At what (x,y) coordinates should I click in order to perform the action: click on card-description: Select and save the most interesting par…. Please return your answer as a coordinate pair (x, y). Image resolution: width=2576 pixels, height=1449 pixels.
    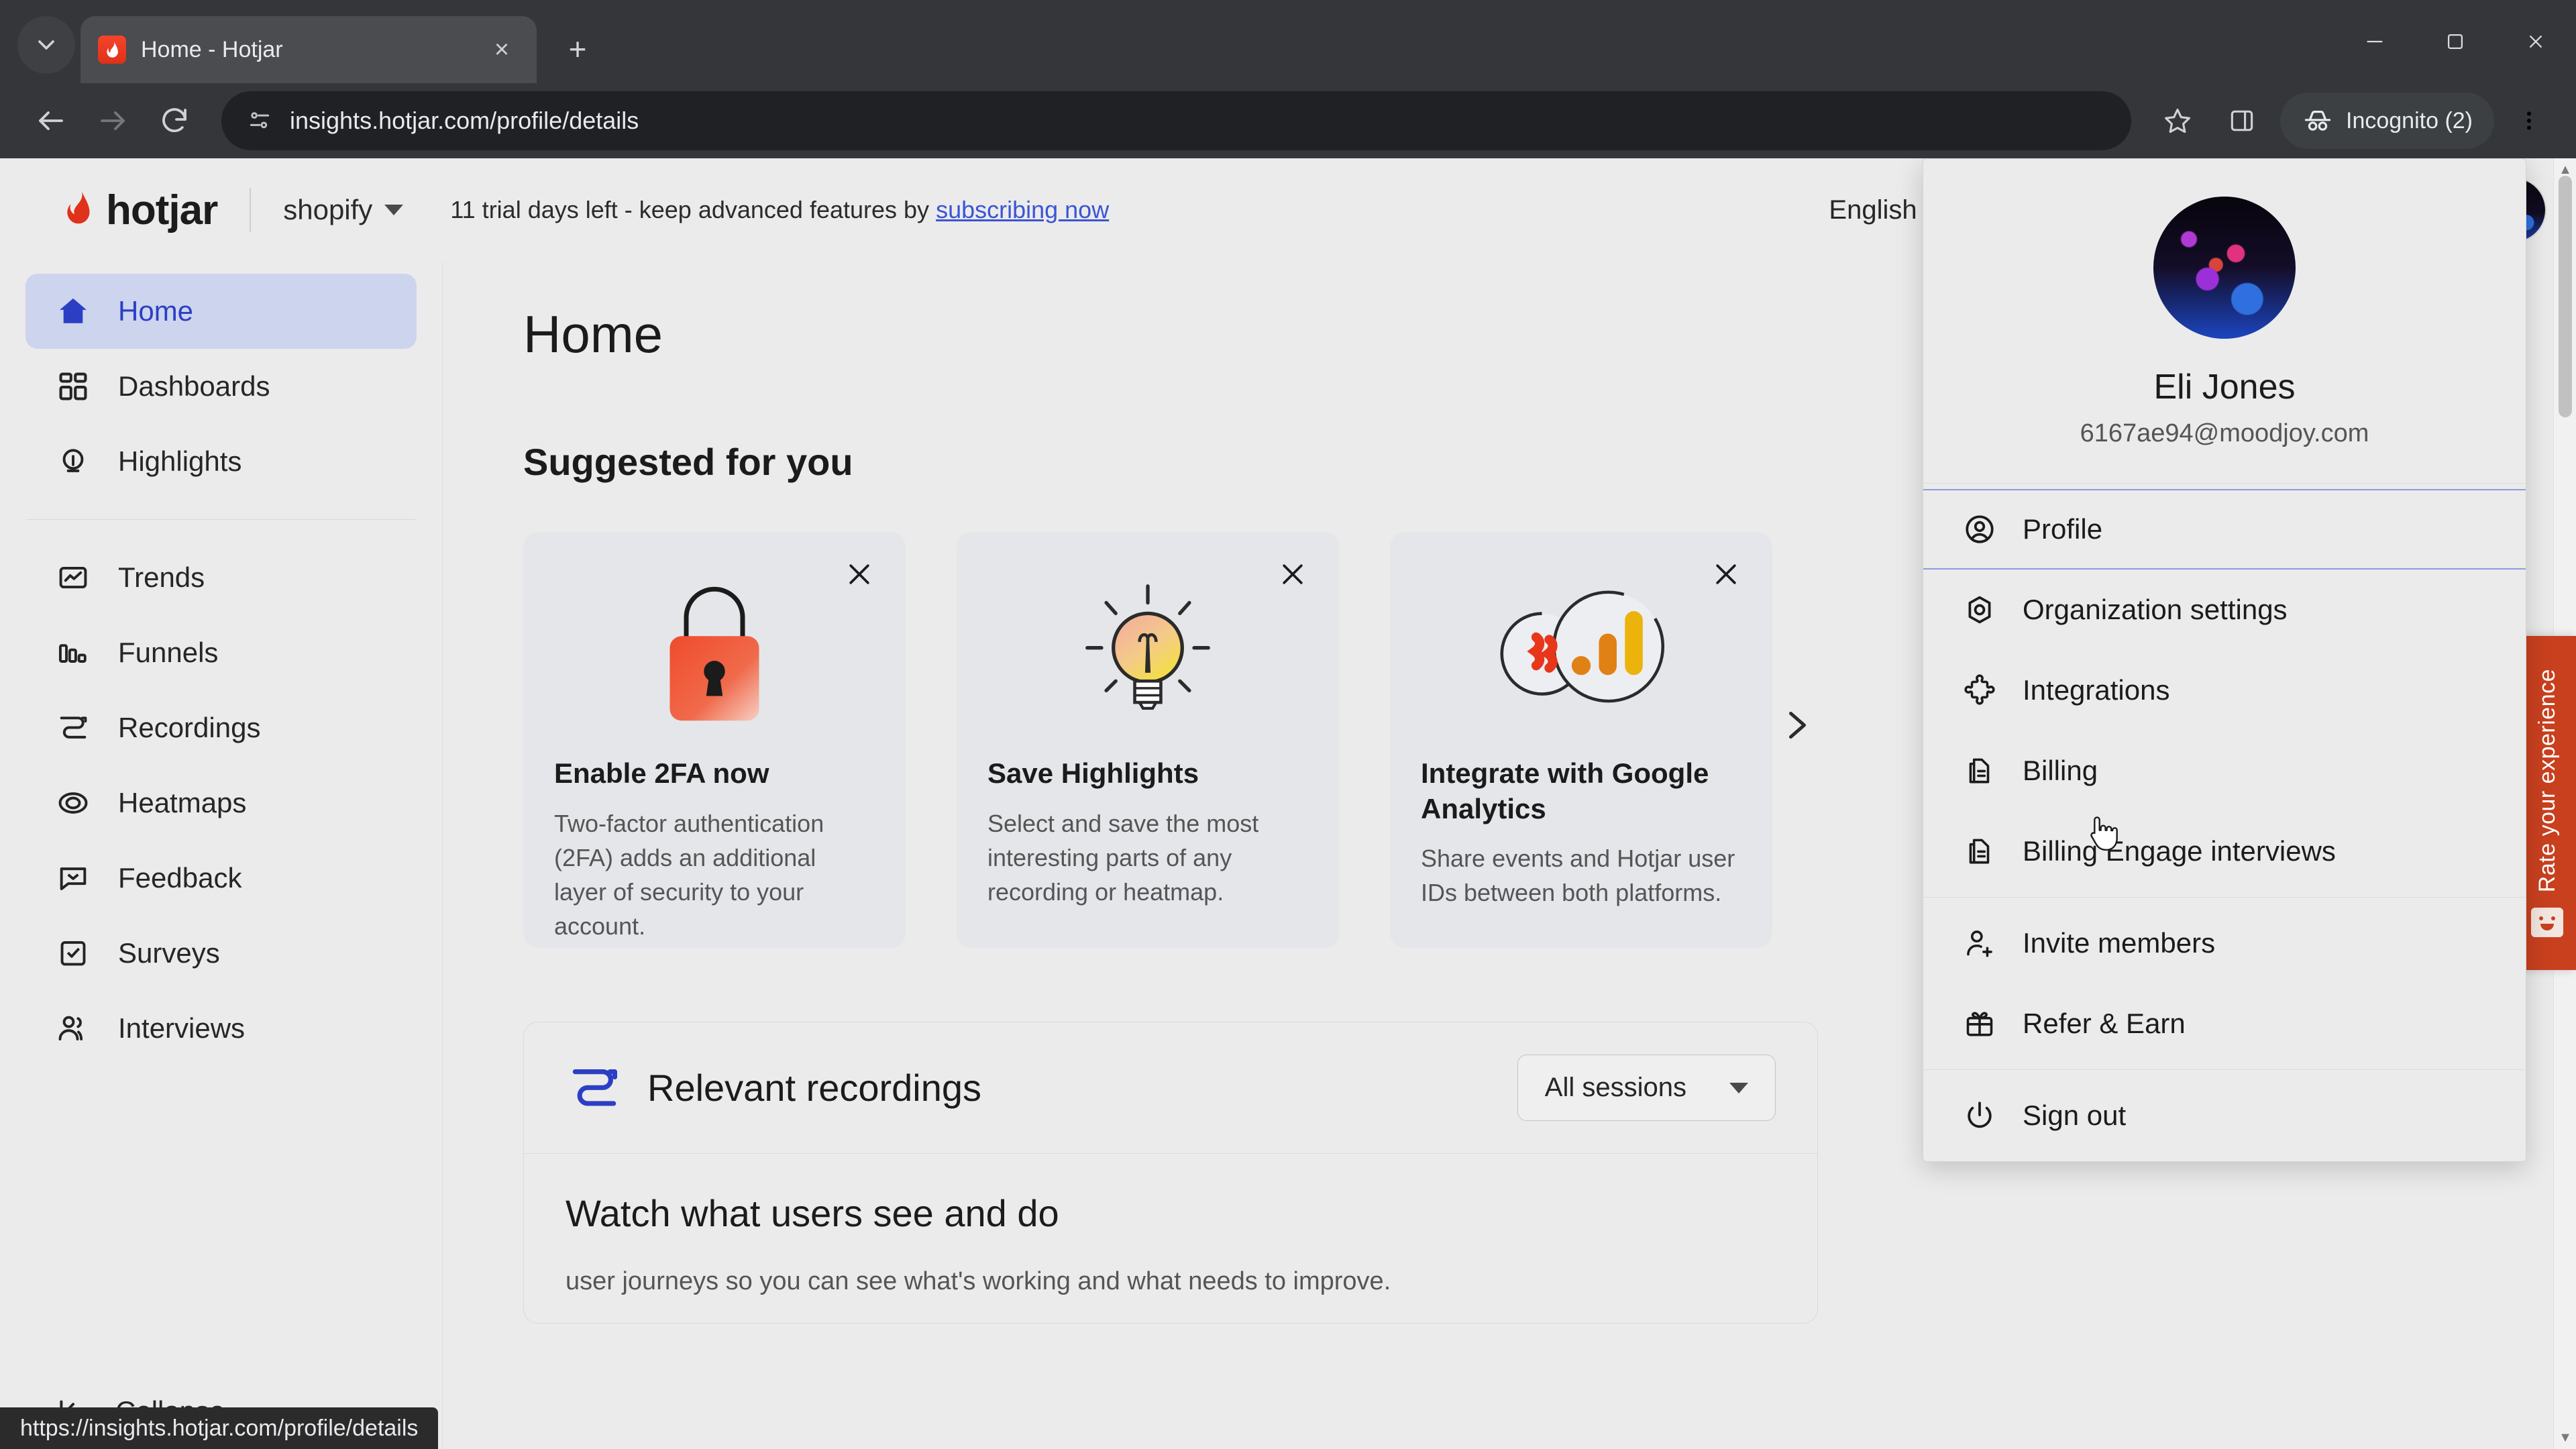
    Looking at the image, I should click on (1123, 857).